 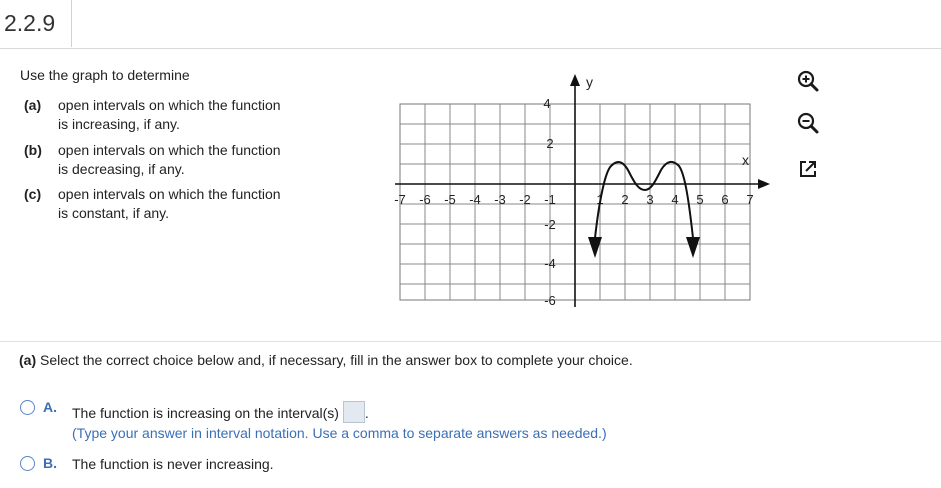 What do you see at coordinates (400, 199) in the screenshot?
I see `x-tick-label: -7` at bounding box center [400, 199].